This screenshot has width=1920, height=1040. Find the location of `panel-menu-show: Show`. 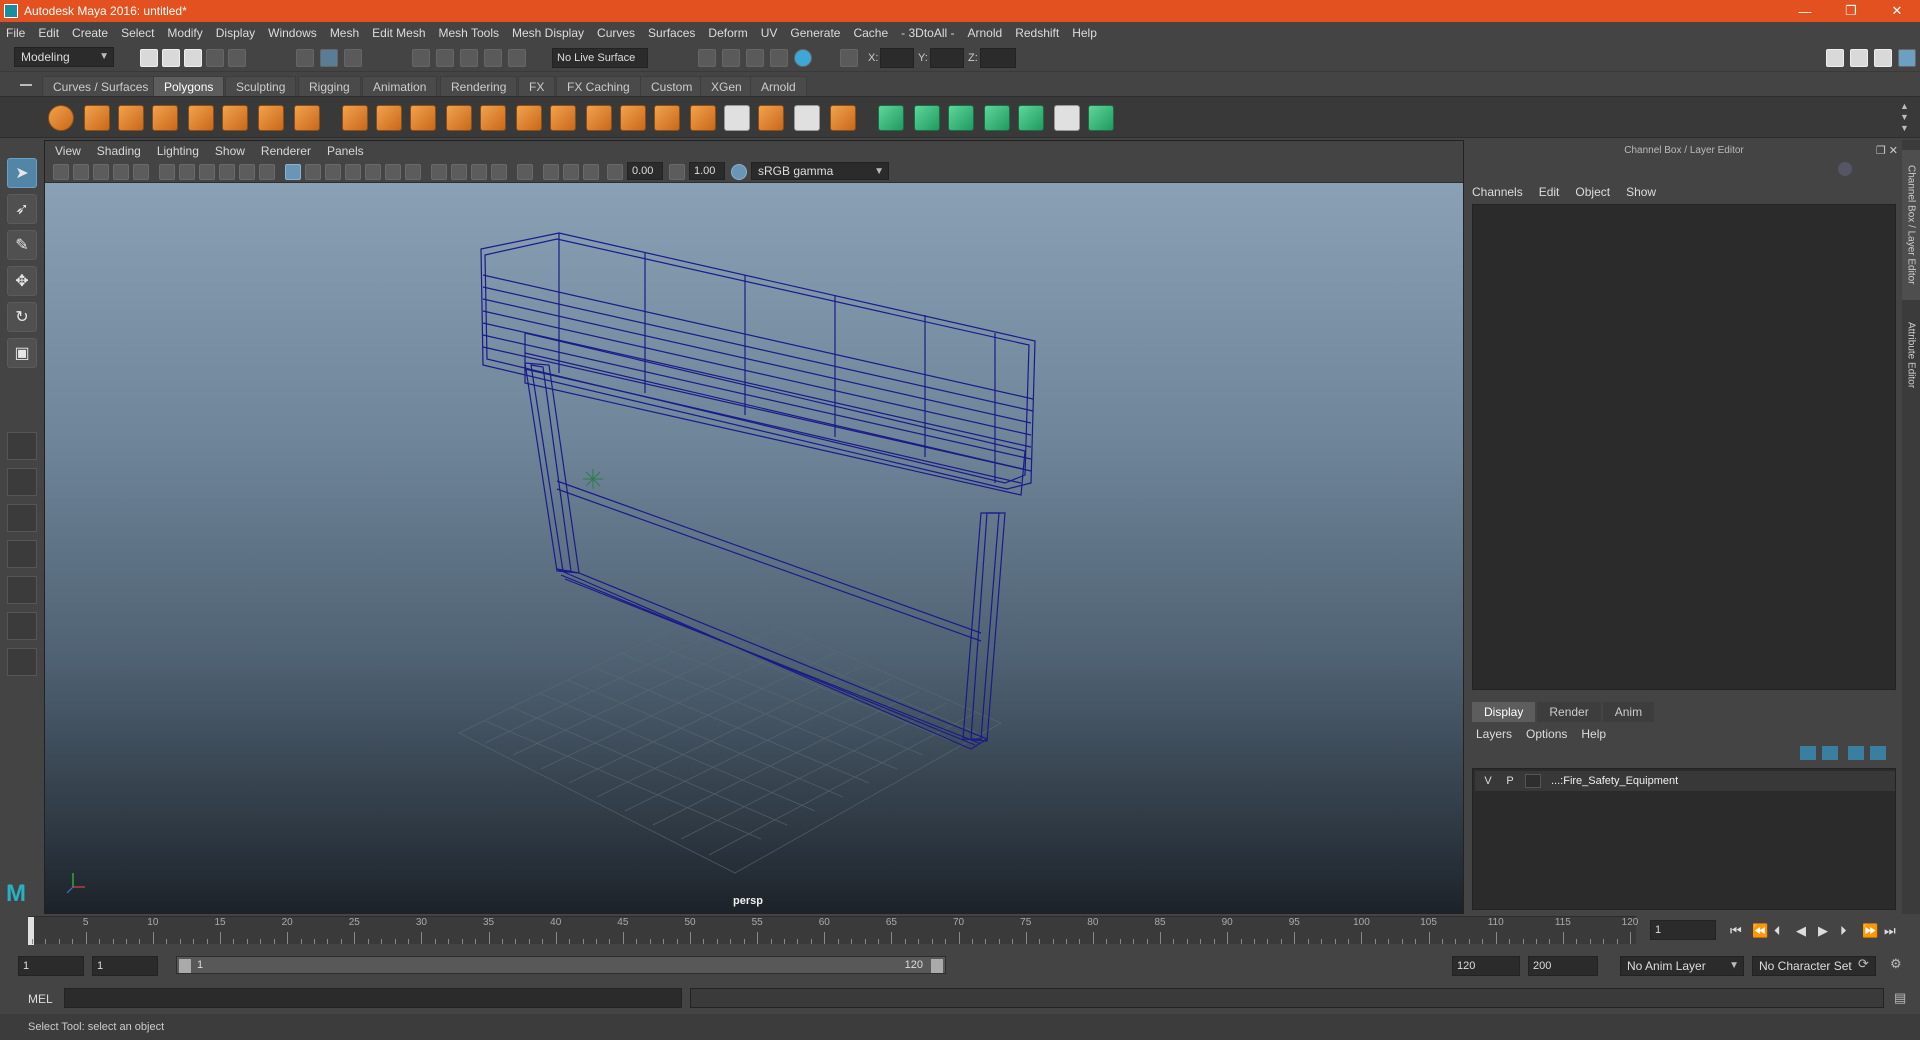

panel-menu-show: Show is located at coordinates (230, 151).